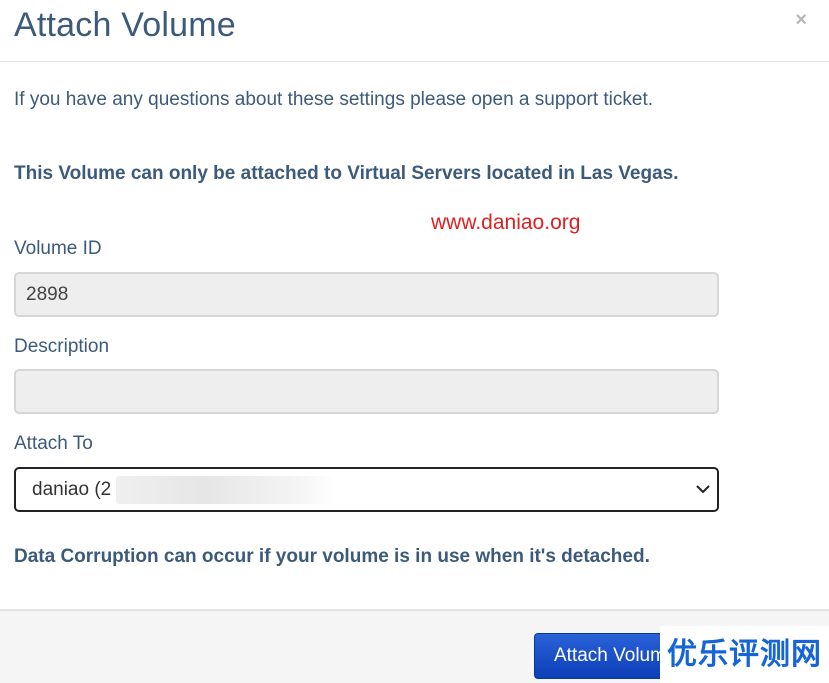 This screenshot has width=829, height=683. I want to click on dialog-title: Attach Volume, so click(125, 25).